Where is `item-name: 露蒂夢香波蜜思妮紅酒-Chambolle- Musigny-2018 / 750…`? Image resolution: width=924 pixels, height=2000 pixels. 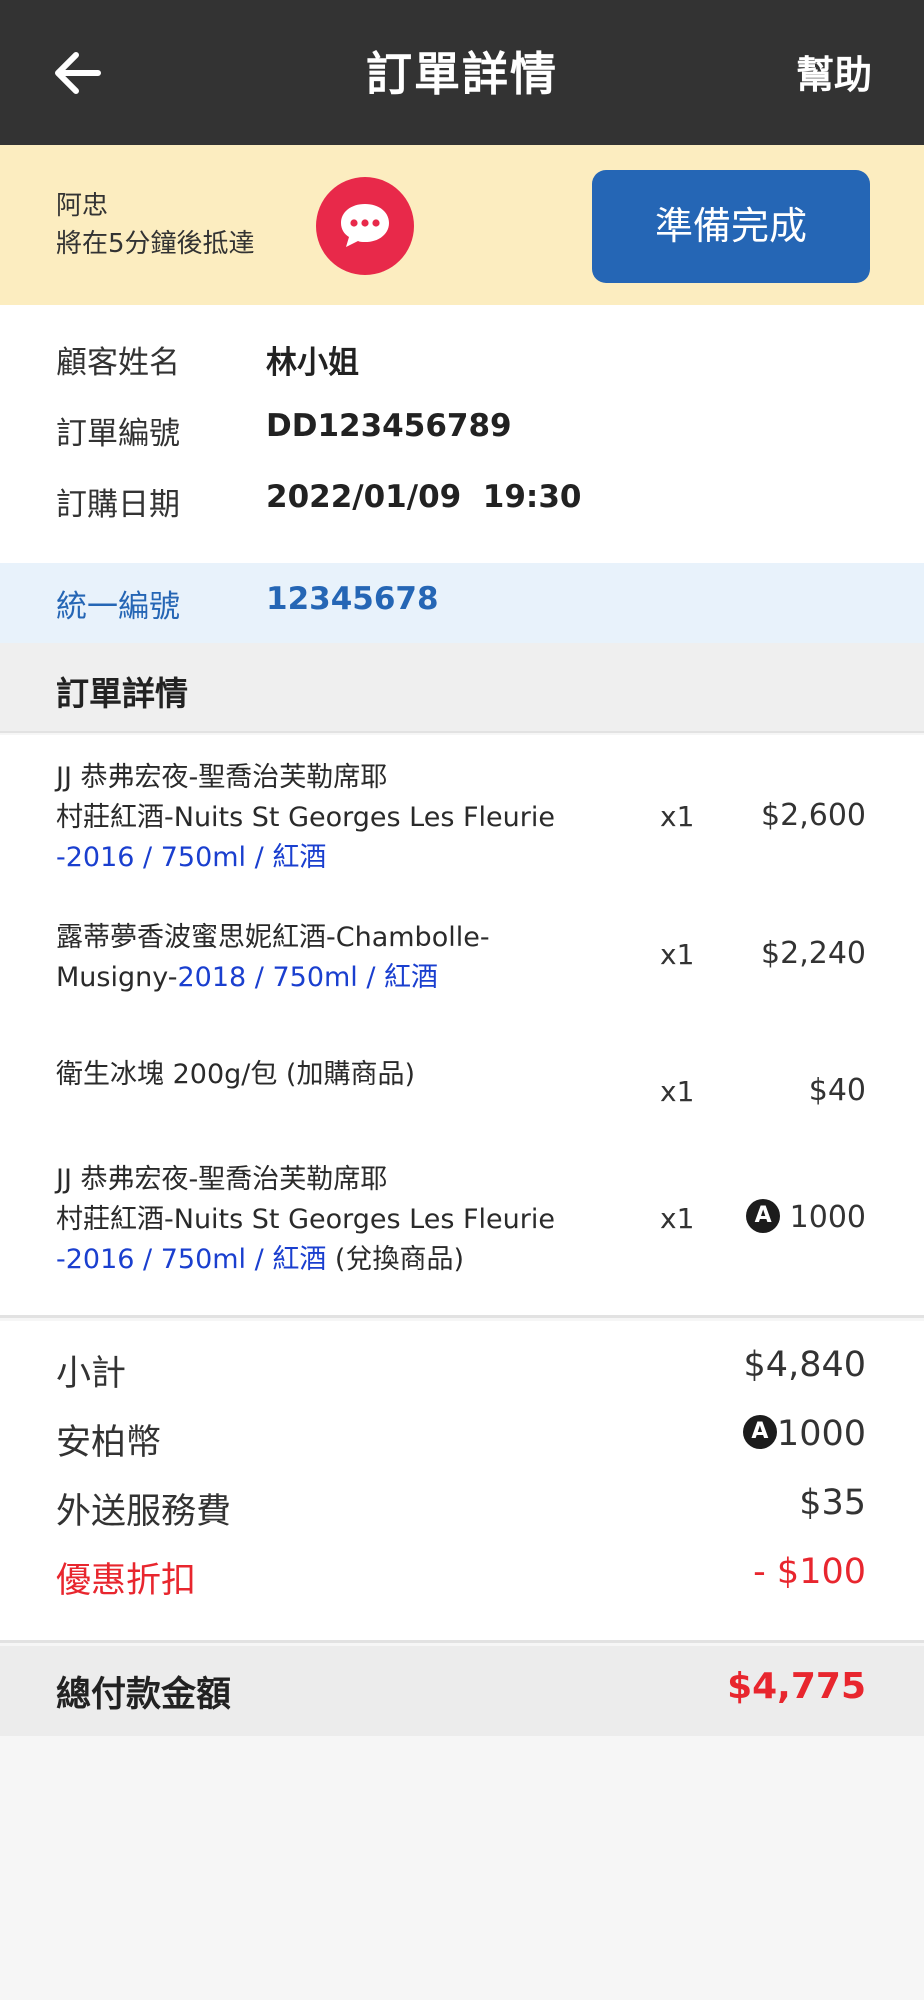 item-name: 露蒂夢香波蜜思妮紅酒-Chambolle- Musigny-2018 / 750… is located at coordinates (273, 957).